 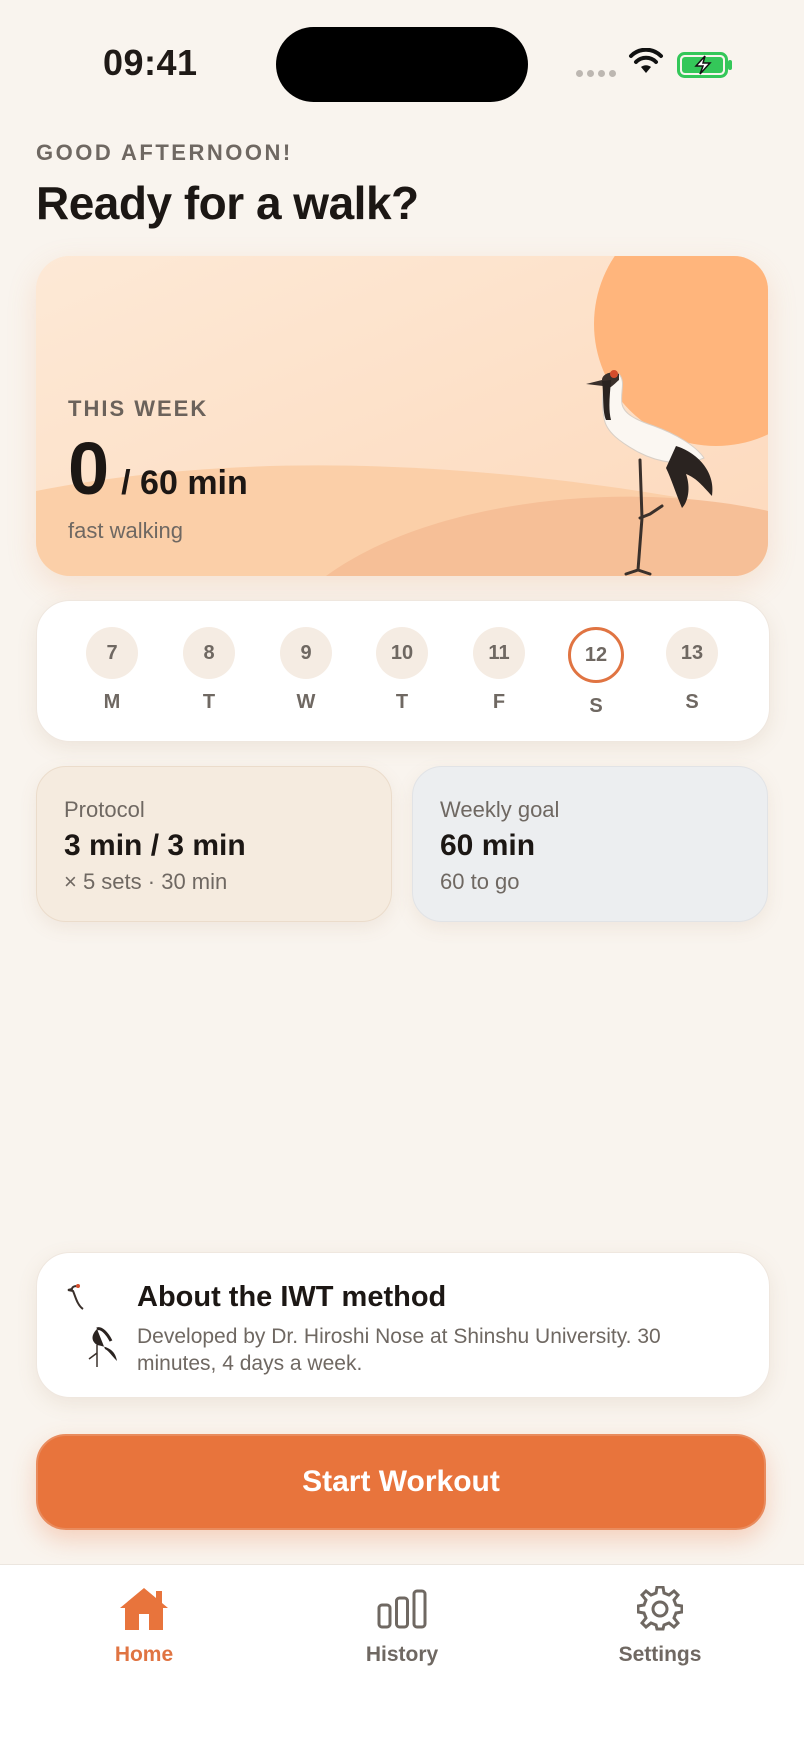 What do you see at coordinates (402, 653) in the screenshot?
I see `day-number: 10` at bounding box center [402, 653].